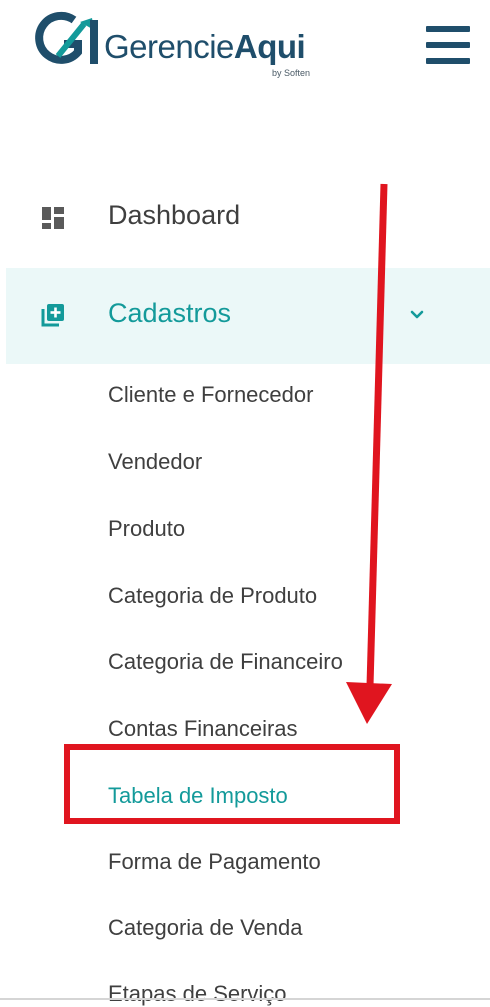  Describe the element at coordinates (245, 999) in the screenshot. I see `sidebar-divider` at that location.